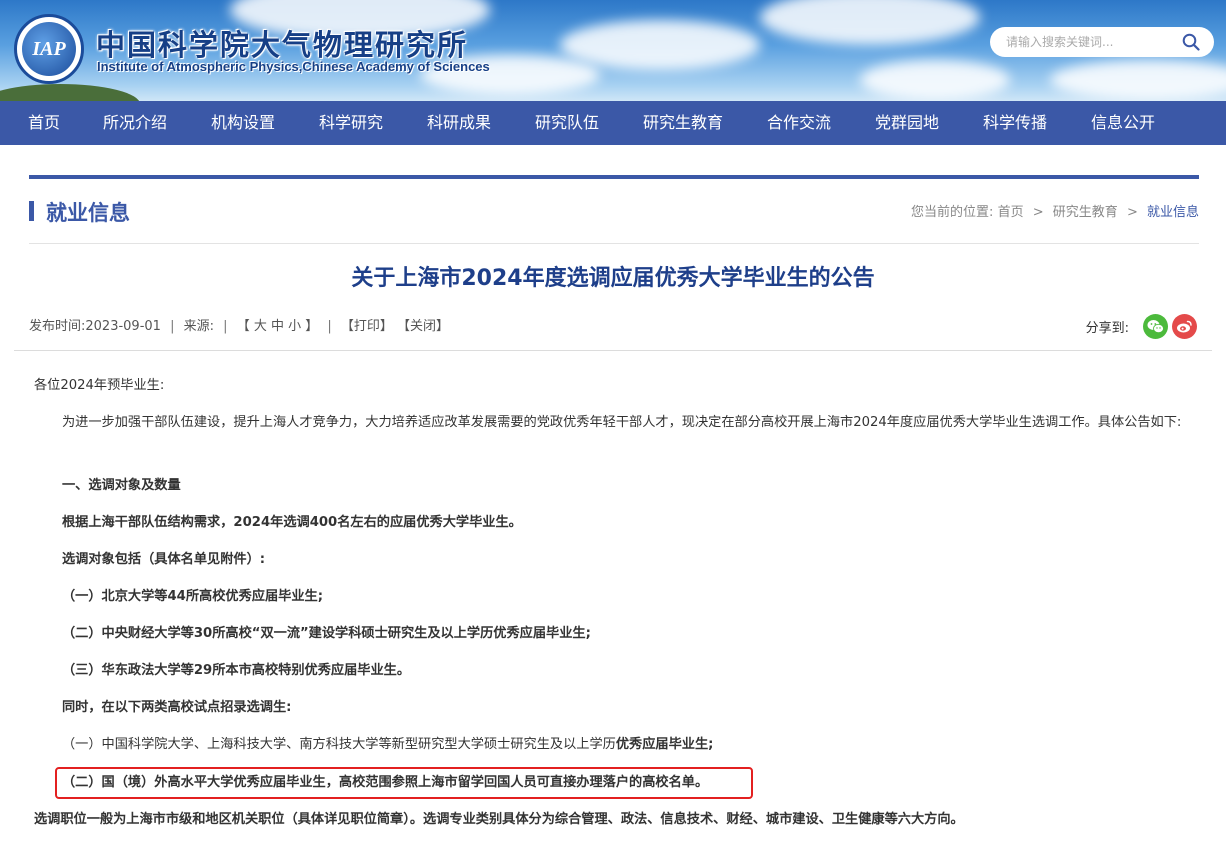 The width and height of the screenshot is (1226, 841). Describe the element at coordinates (1015, 123) in the screenshot. I see `nav-item-outreach: 科学传播` at that location.